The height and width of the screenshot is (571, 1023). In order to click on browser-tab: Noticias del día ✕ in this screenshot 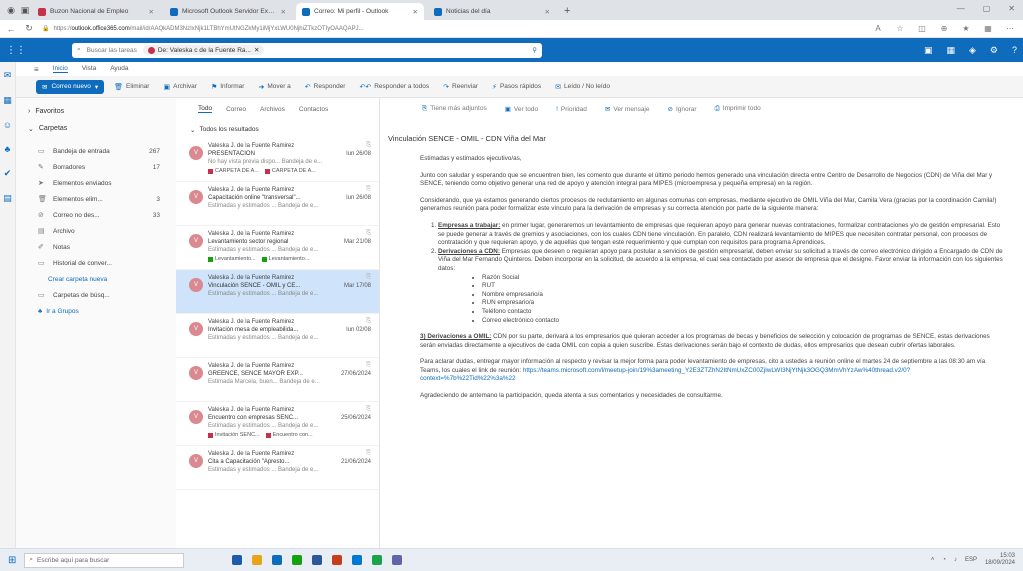, I will do `click(492, 11)`.